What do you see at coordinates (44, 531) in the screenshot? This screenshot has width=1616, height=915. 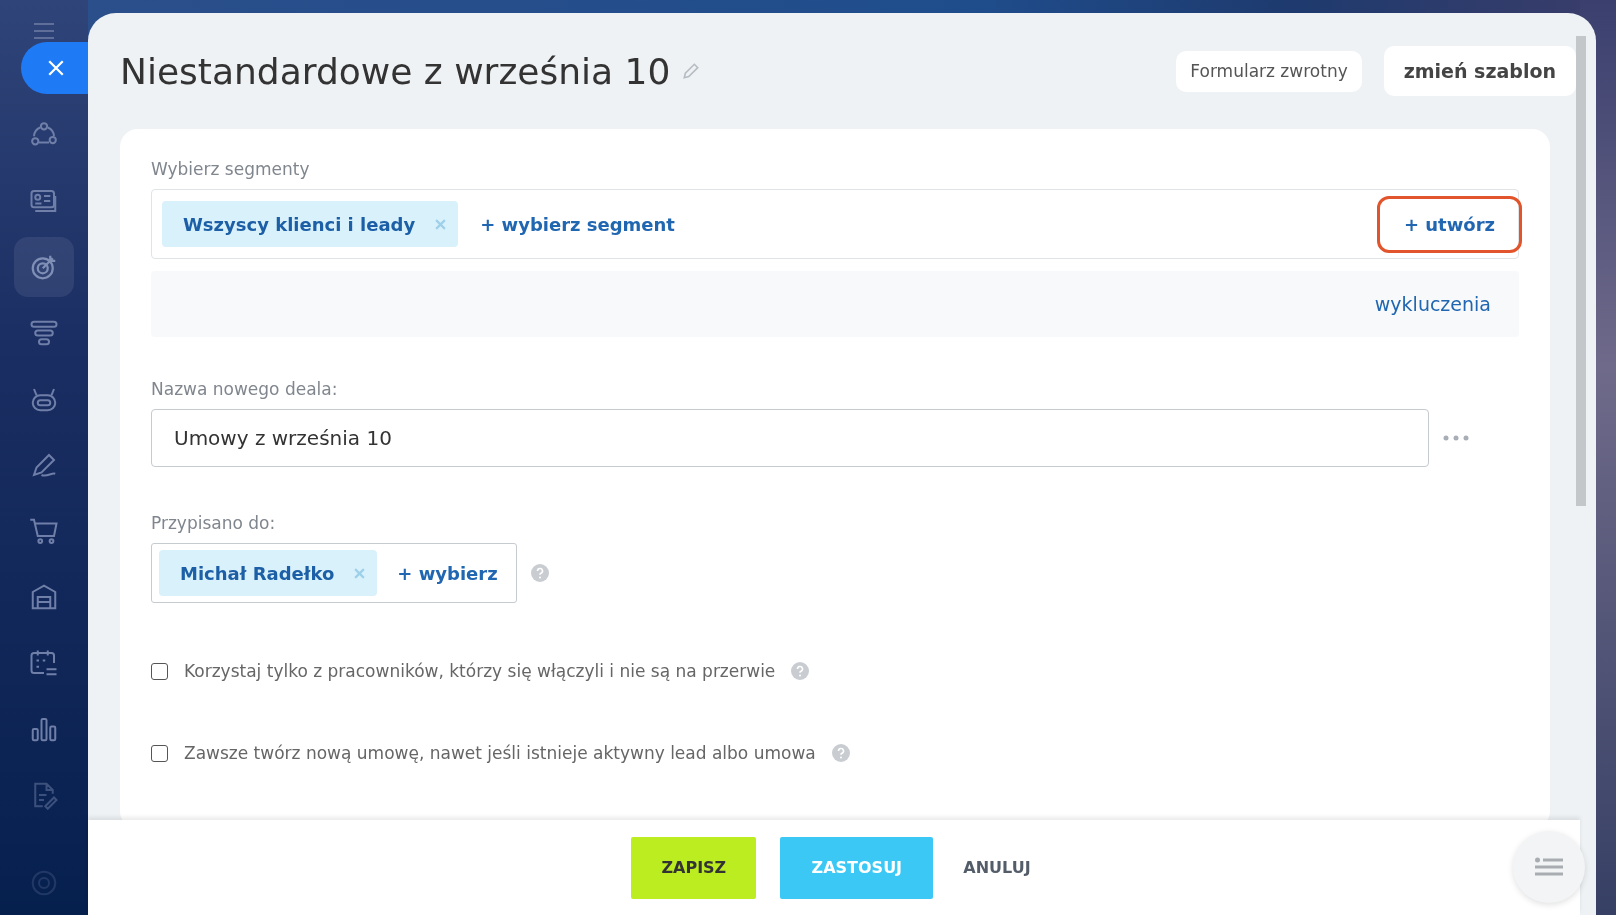 I see `cart-icon` at bounding box center [44, 531].